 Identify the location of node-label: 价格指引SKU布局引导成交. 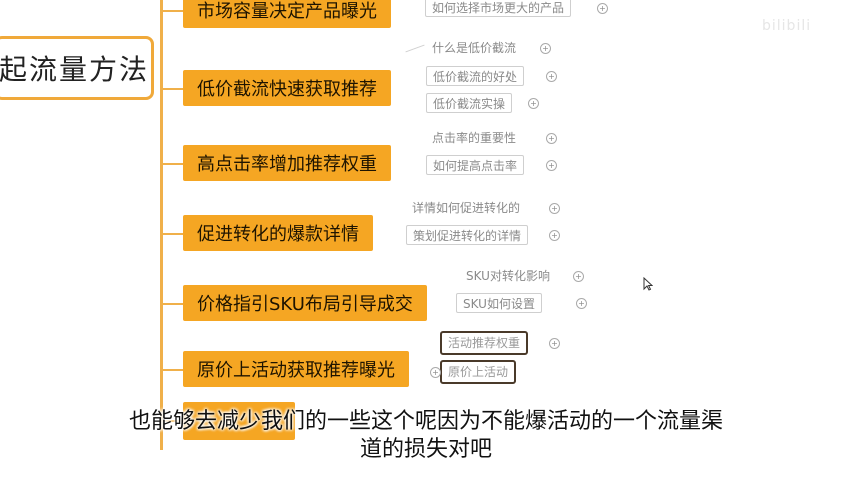
(305, 304).